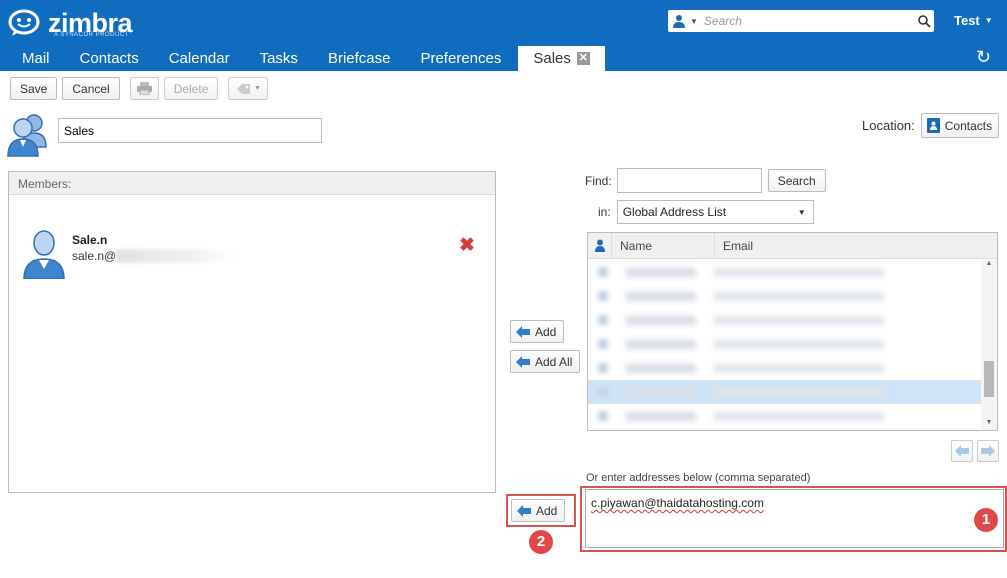 Image resolution: width=1007 pixels, height=578 pixels. Describe the element at coordinates (109, 58) in the screenshot. I see `tab-contacts: Contacts` at that location.